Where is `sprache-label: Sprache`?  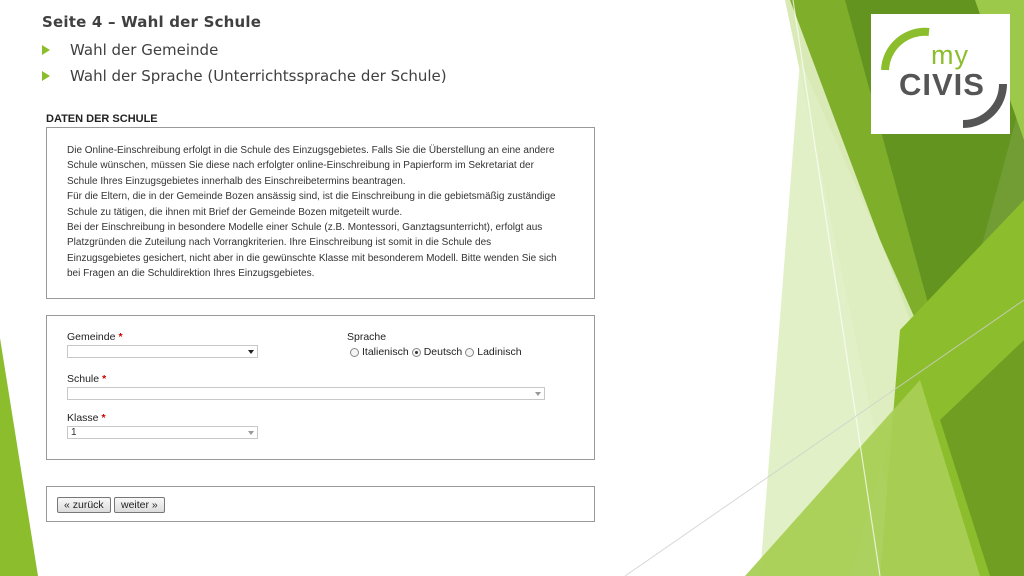
sprache-label: Sprache is located at coordinates (367, 337).